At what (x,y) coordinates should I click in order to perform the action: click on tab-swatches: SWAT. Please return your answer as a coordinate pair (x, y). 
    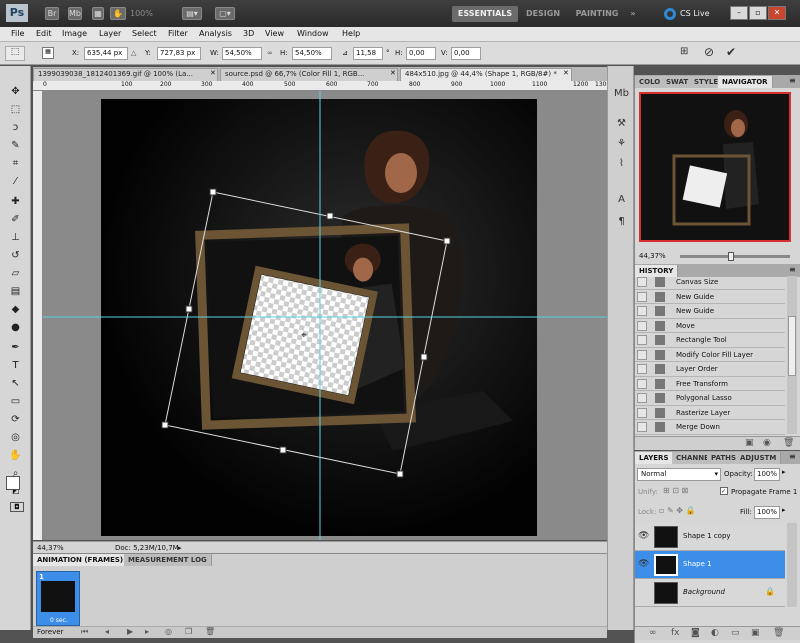
    Looking at the image, I should click on (678, 82).